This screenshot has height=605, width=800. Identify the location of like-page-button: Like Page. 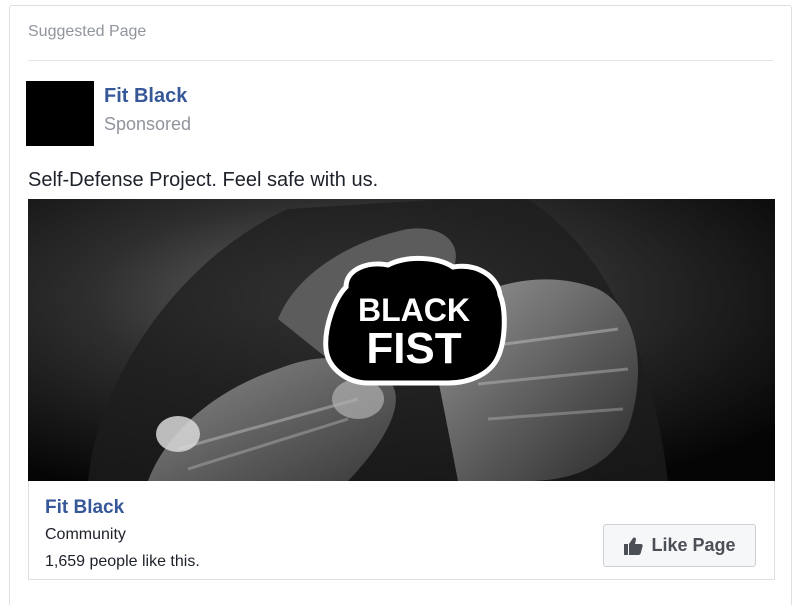
(679, 545).